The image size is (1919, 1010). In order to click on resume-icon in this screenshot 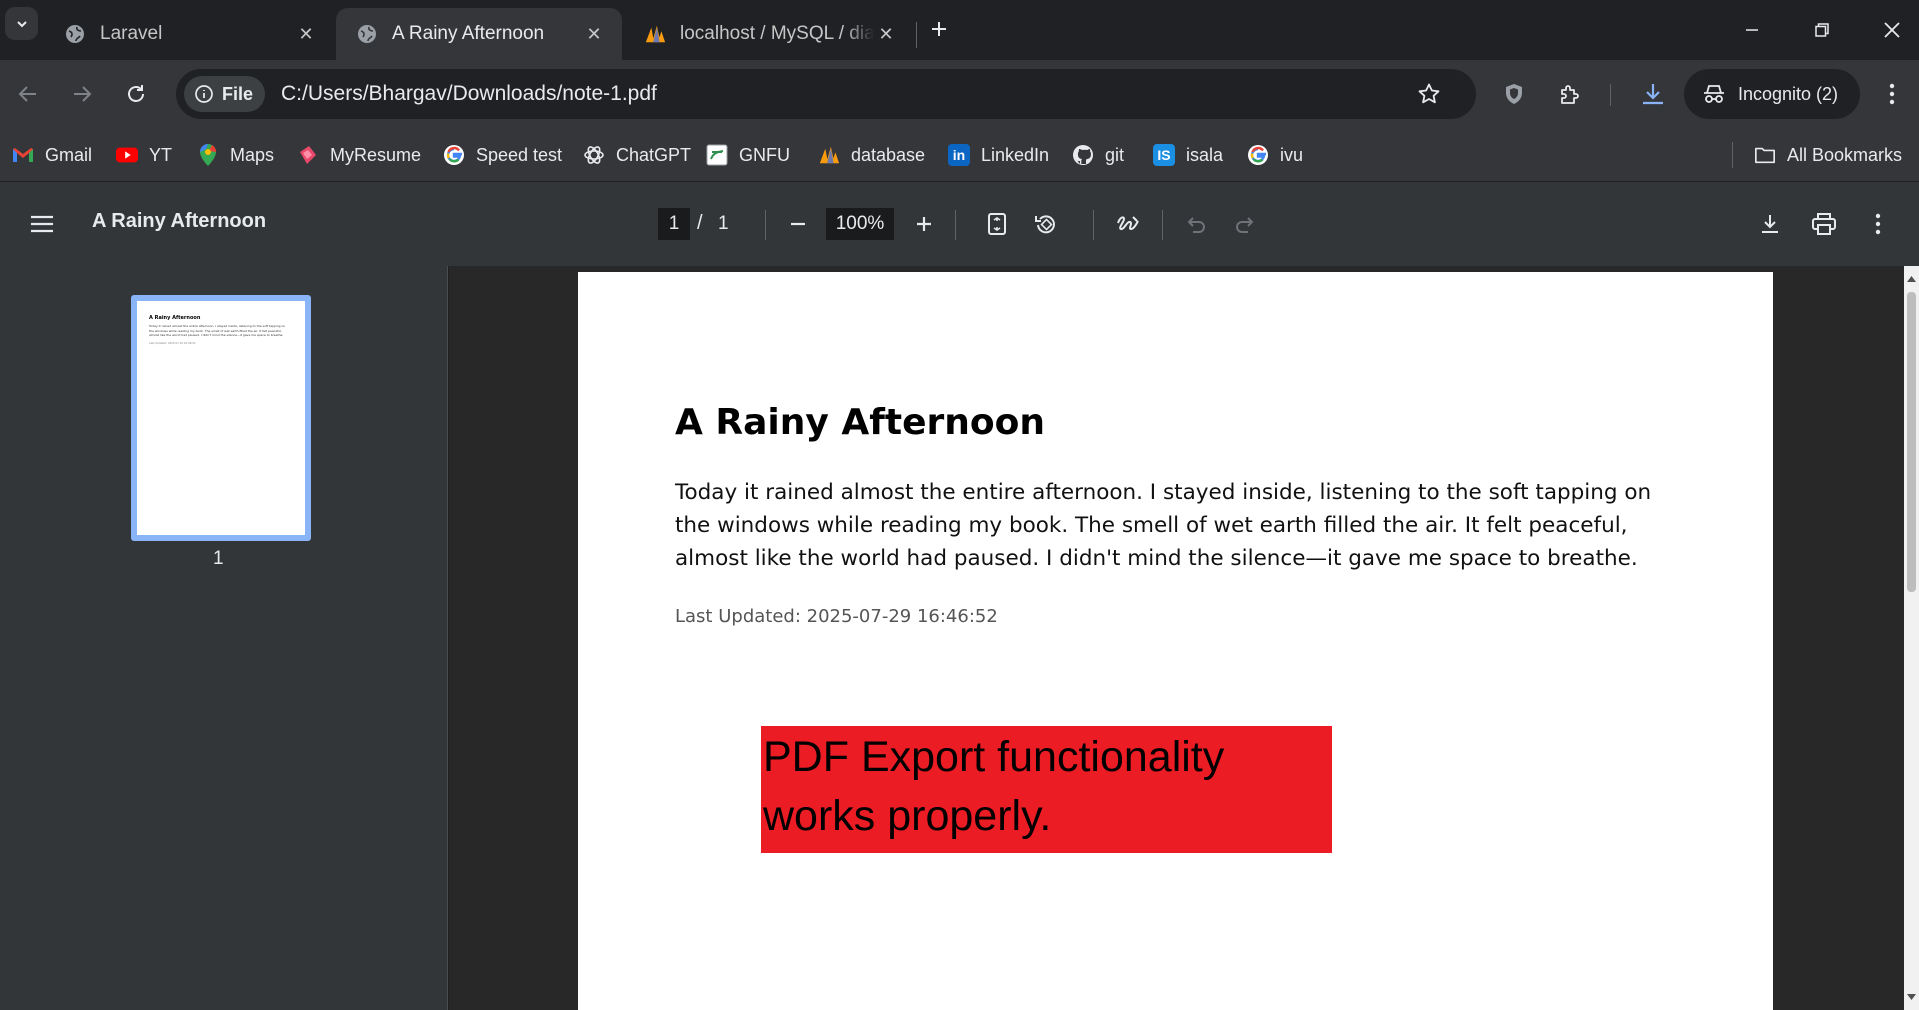, I will do `click(308, 155)`.